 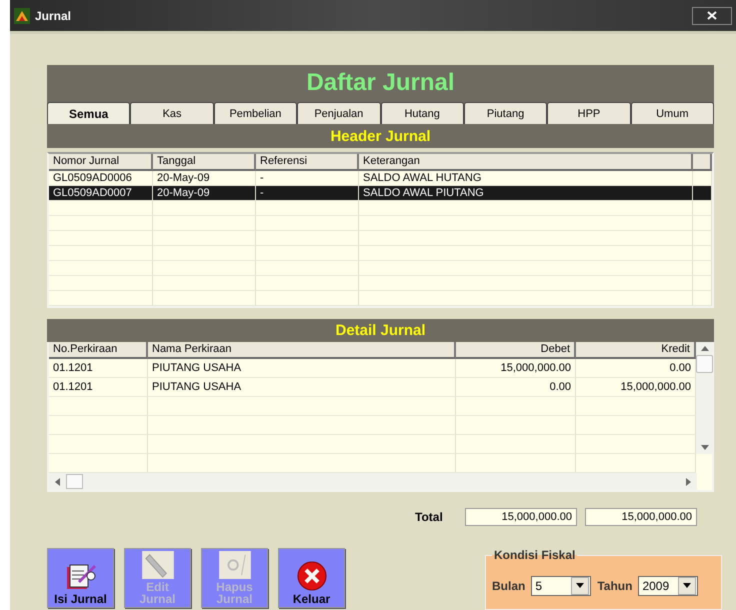 I want to click on column-header: Tanggal, so click(x=204, y=162).